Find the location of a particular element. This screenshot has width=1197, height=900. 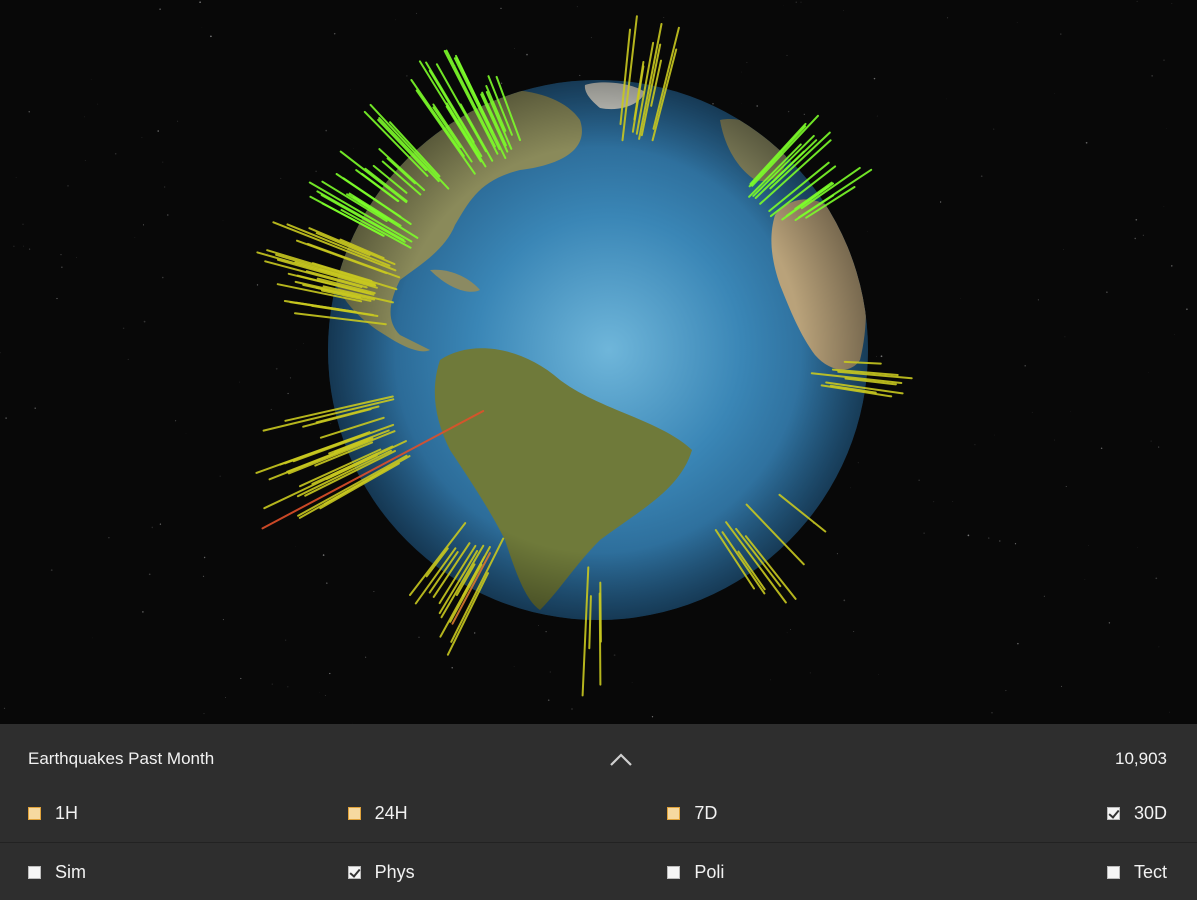

layer-phys-label: Phys is located at coordinates (394, 871).